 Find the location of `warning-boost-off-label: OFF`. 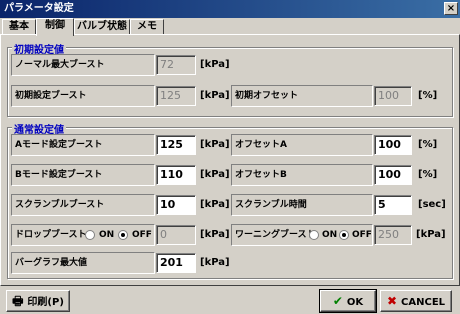

warning-boost-off-label: OFF is located at coordinates (362, 235).